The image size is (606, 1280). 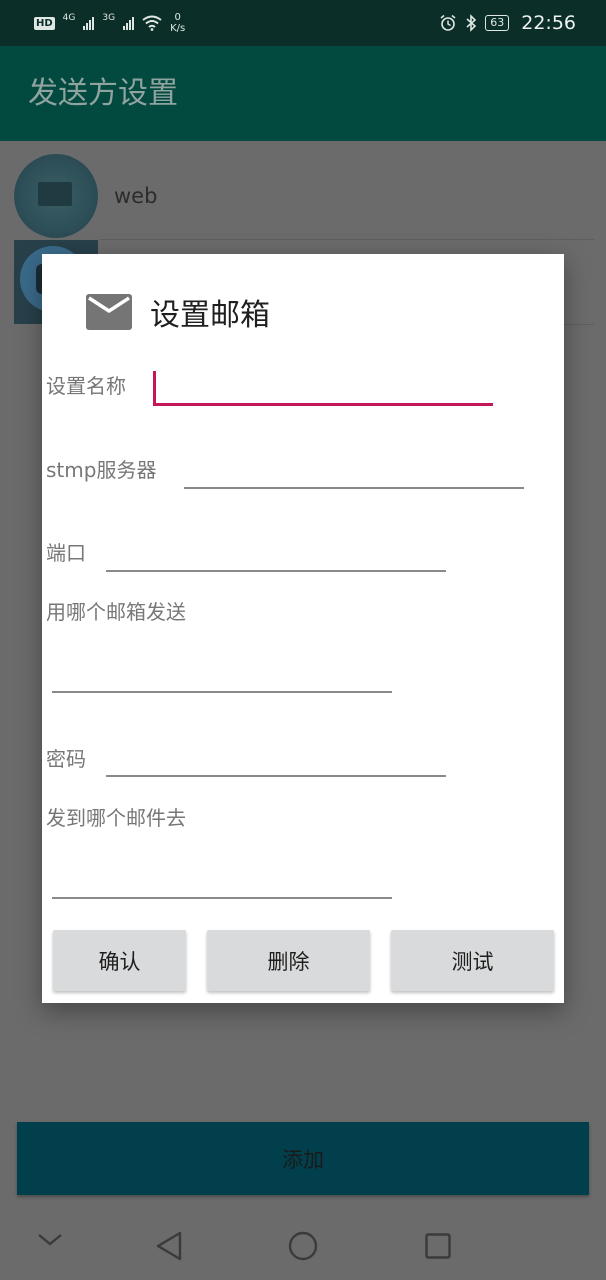 I want to click on list-item: web, so click(x=303, y=197).